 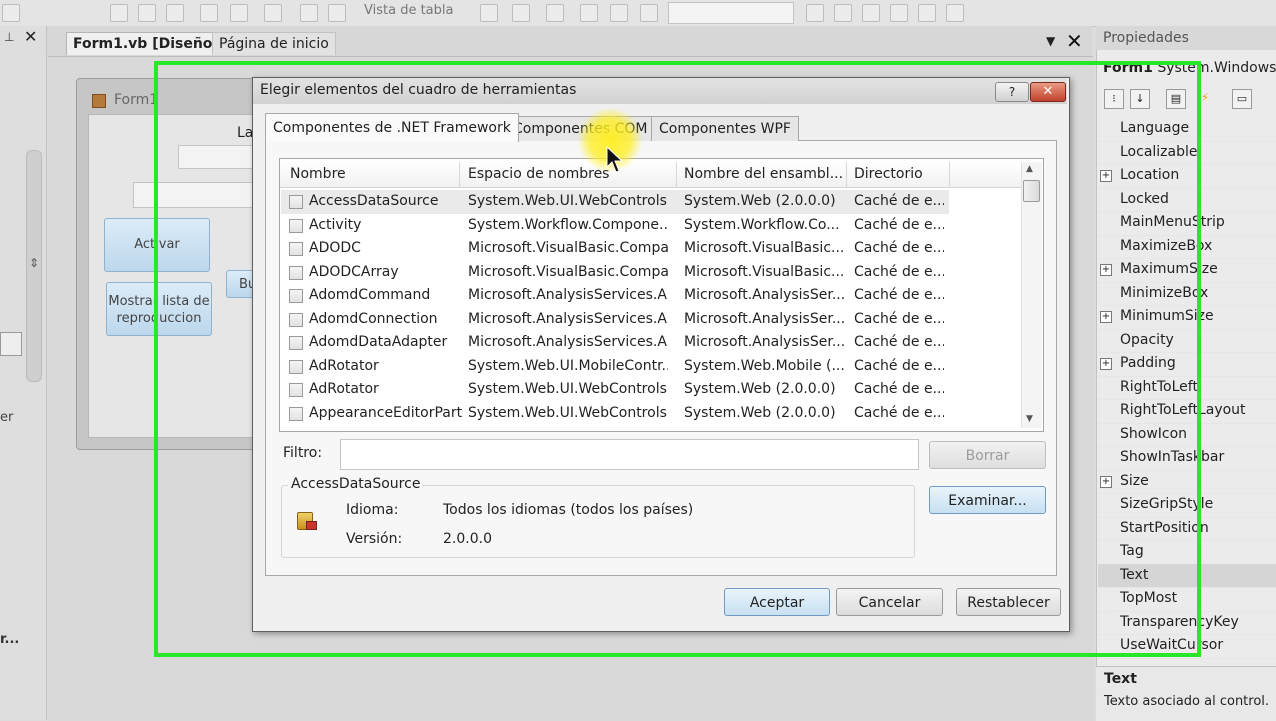 What do you see at coordinates (1029, 419) in the screenshot?
I see `scroll-down-icon: ▼` at bounding box center [1029, 419].